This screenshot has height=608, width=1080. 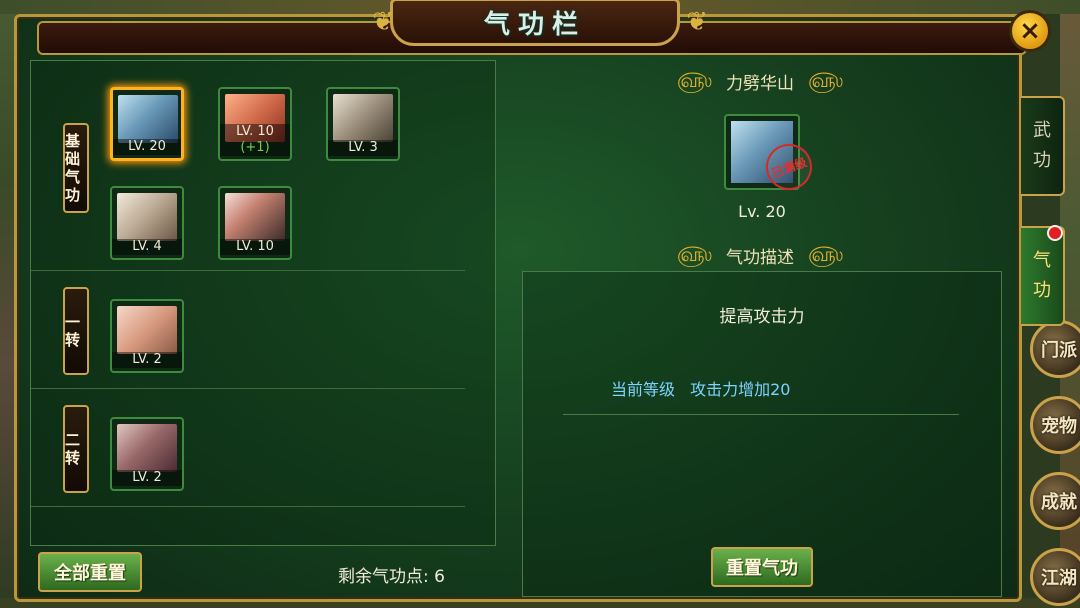 What do you see at coordinates (697, 22) in the screenshot?
I see `right-ornament-icon: ❦` at bounding box center [697, 22].